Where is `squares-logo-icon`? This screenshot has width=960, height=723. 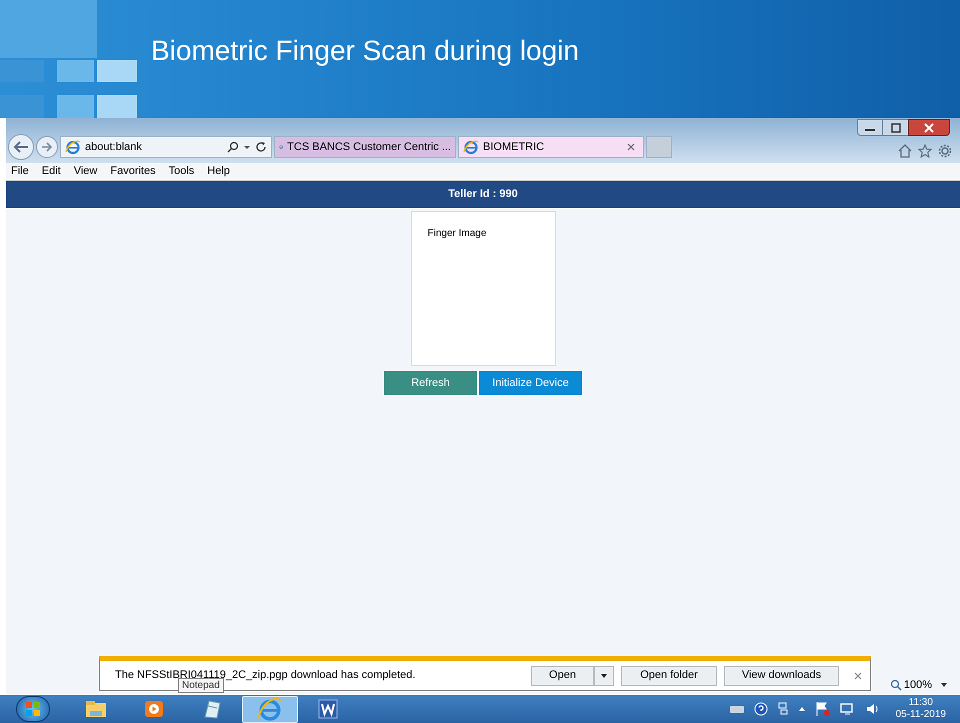
squares-logo-icon is located at coordinates (69, 59).